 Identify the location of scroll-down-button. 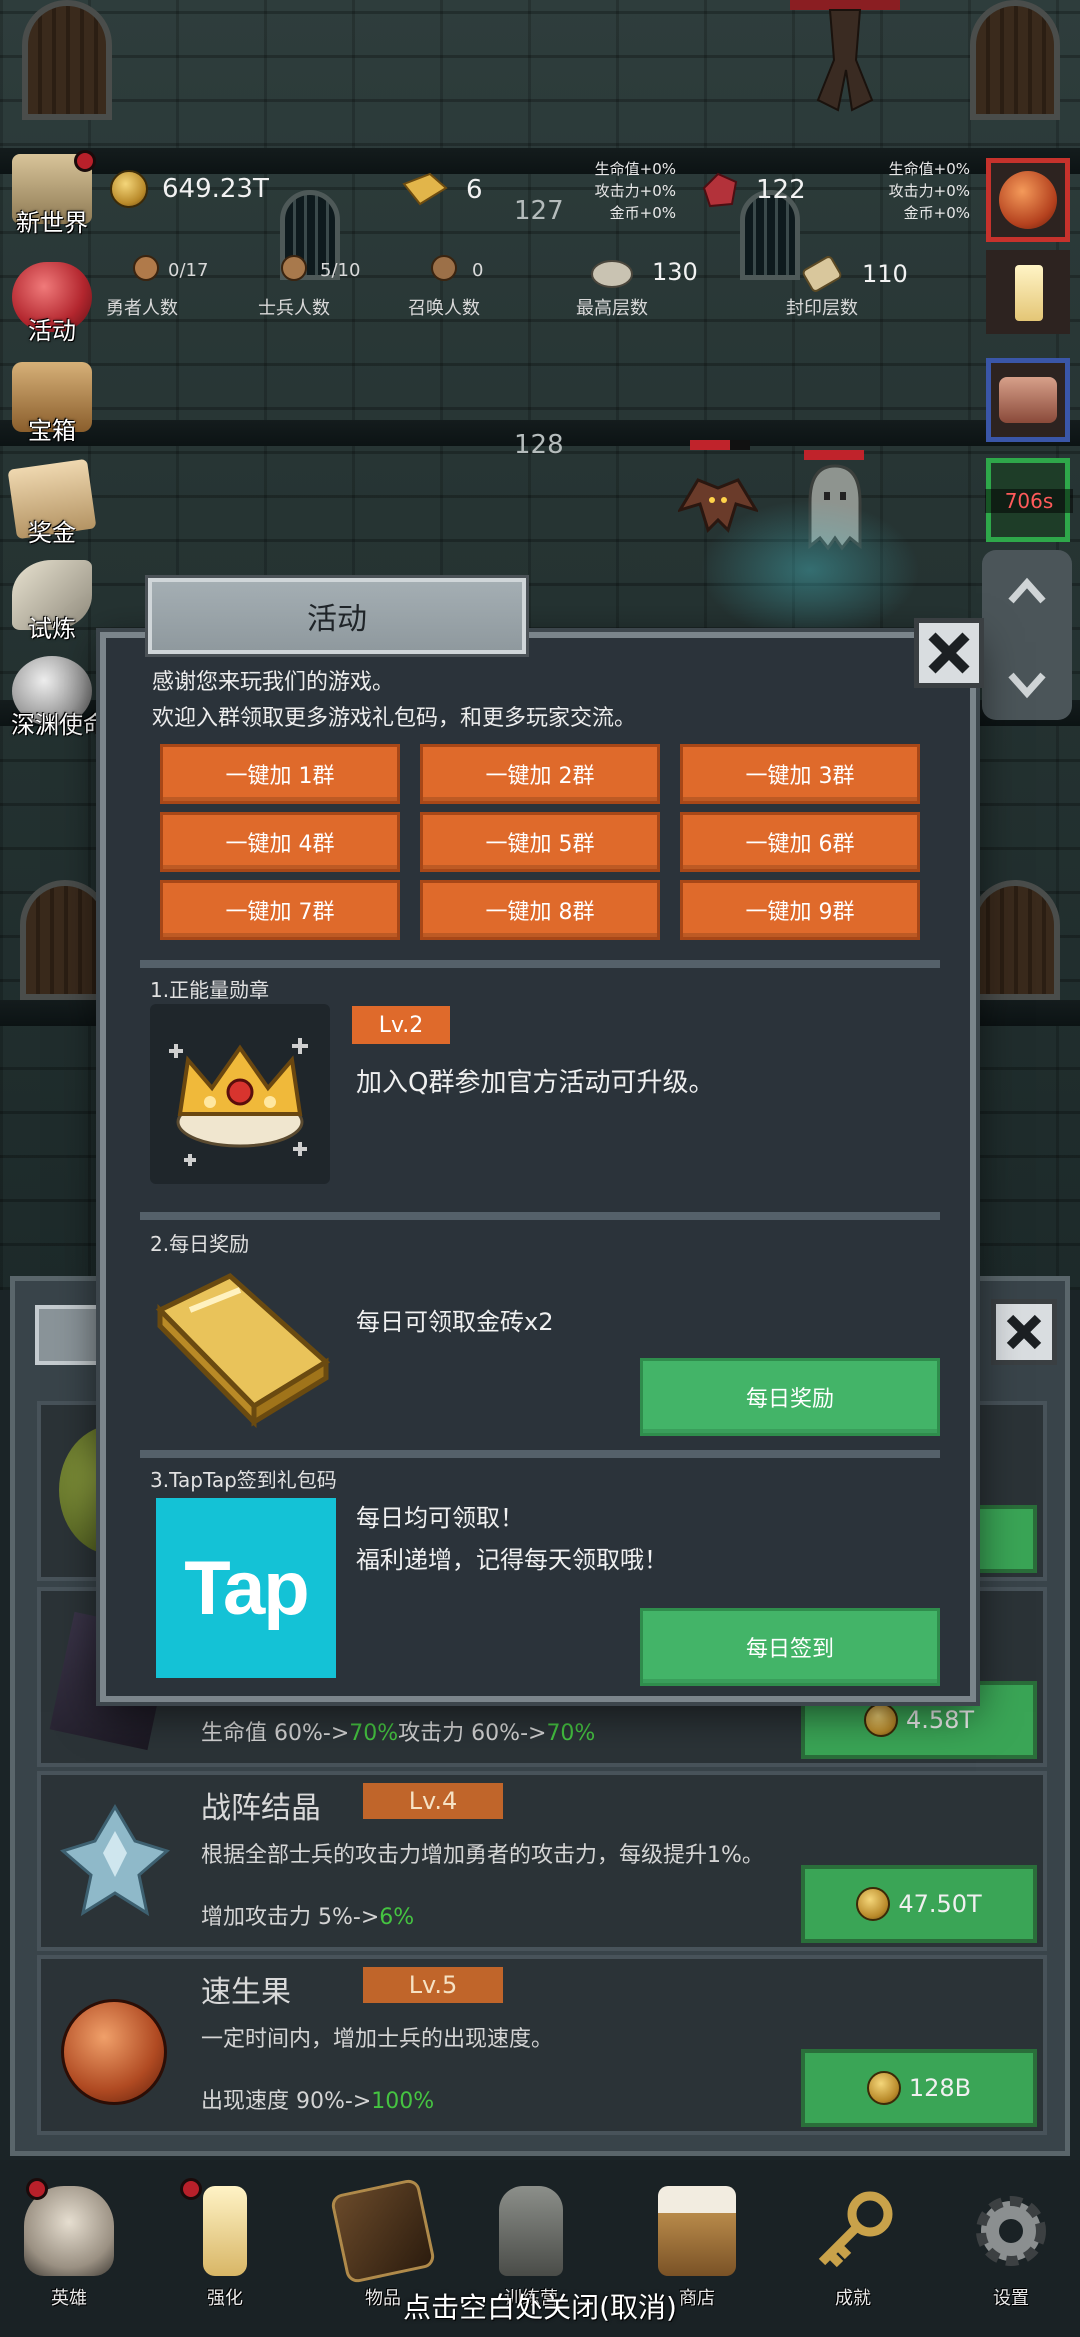
(1027, 685).